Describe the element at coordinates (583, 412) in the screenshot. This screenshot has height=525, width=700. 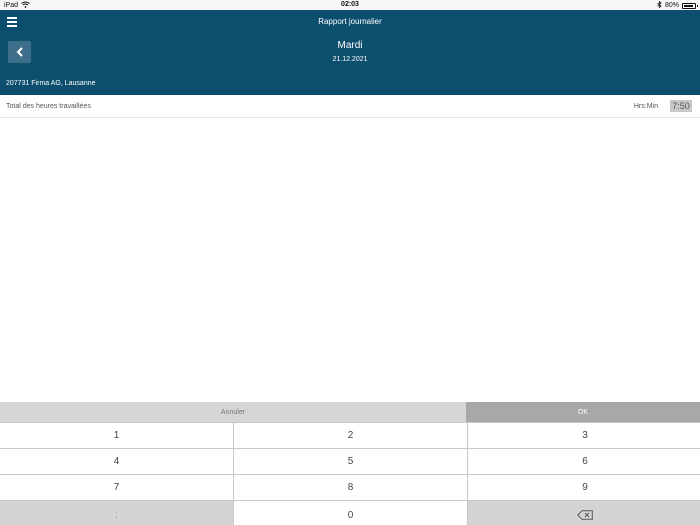
I see `ok-button: OK` at that location.